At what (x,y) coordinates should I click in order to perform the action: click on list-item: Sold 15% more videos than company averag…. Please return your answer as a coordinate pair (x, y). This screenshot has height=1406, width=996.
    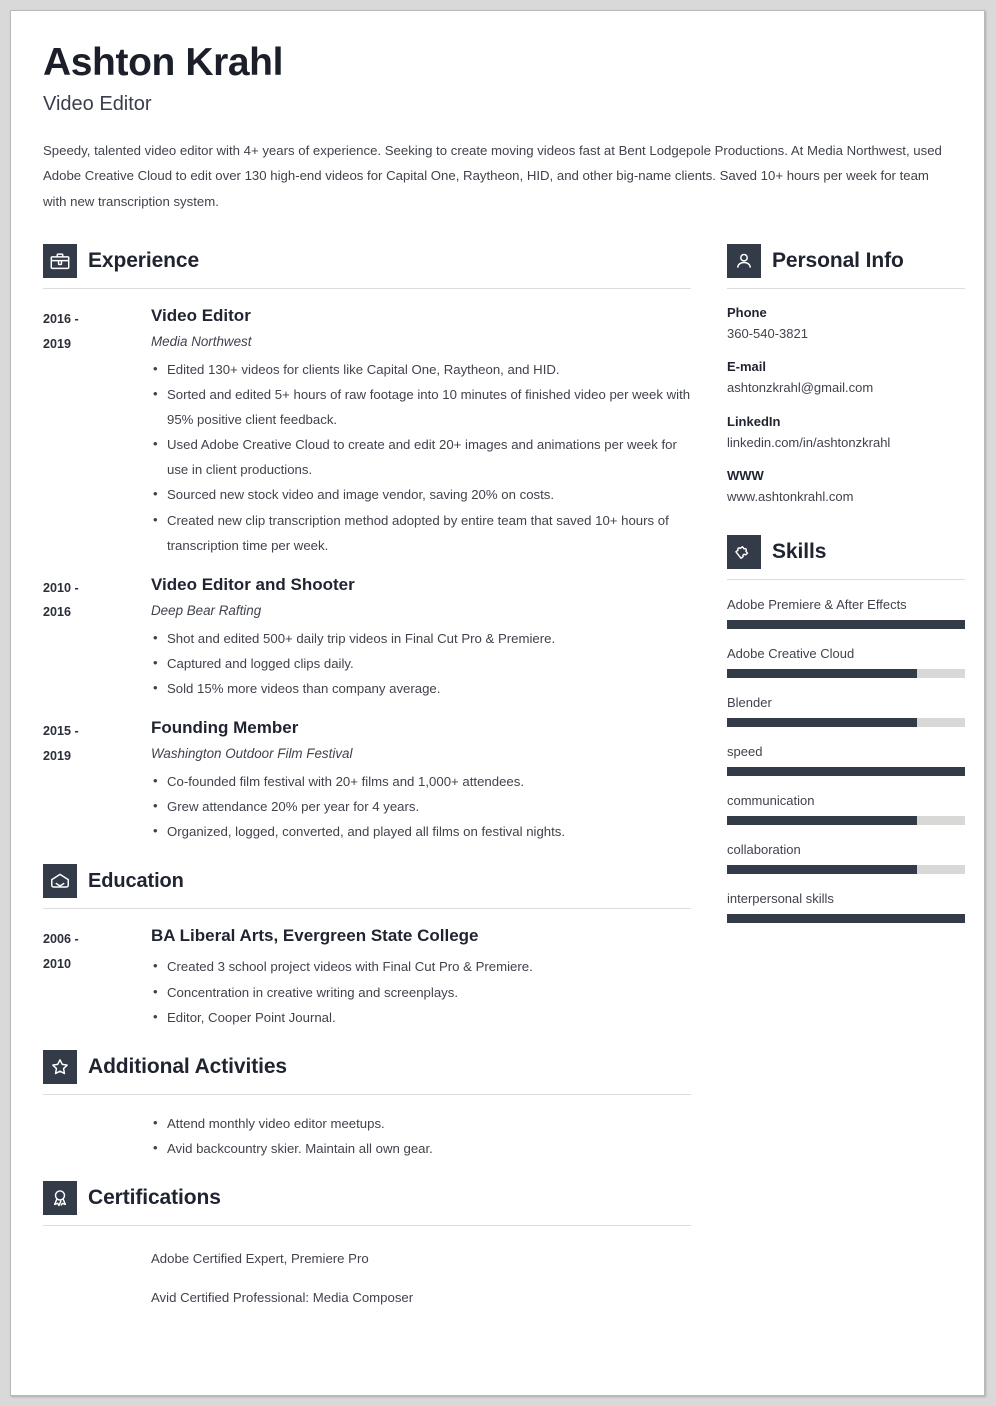
    Looking at the image, I should click on (421, 688).